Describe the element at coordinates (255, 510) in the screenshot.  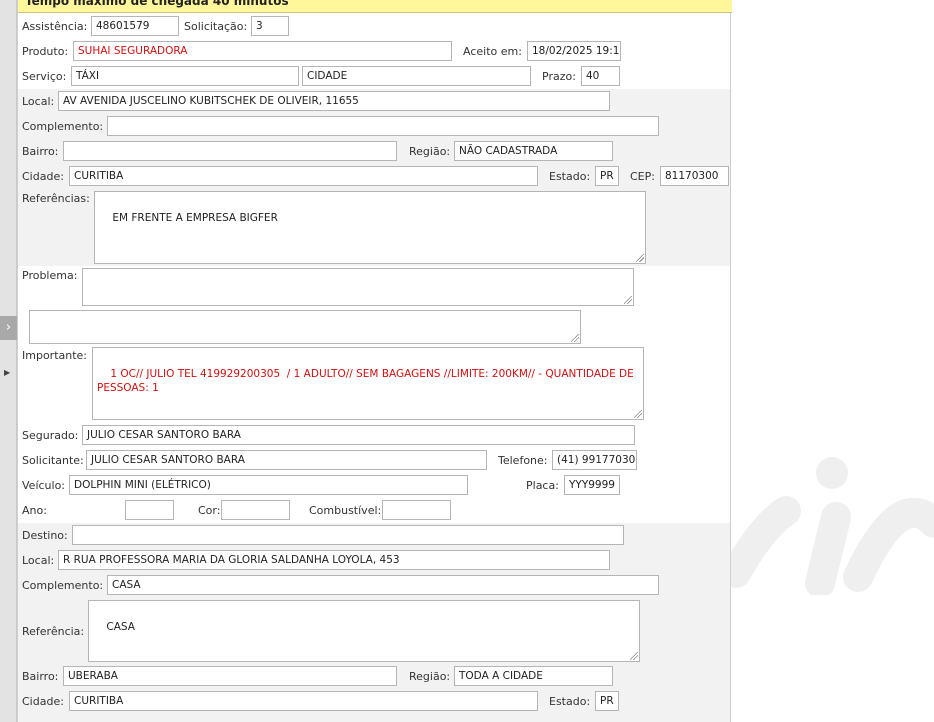
I see `cor-field` at that location.